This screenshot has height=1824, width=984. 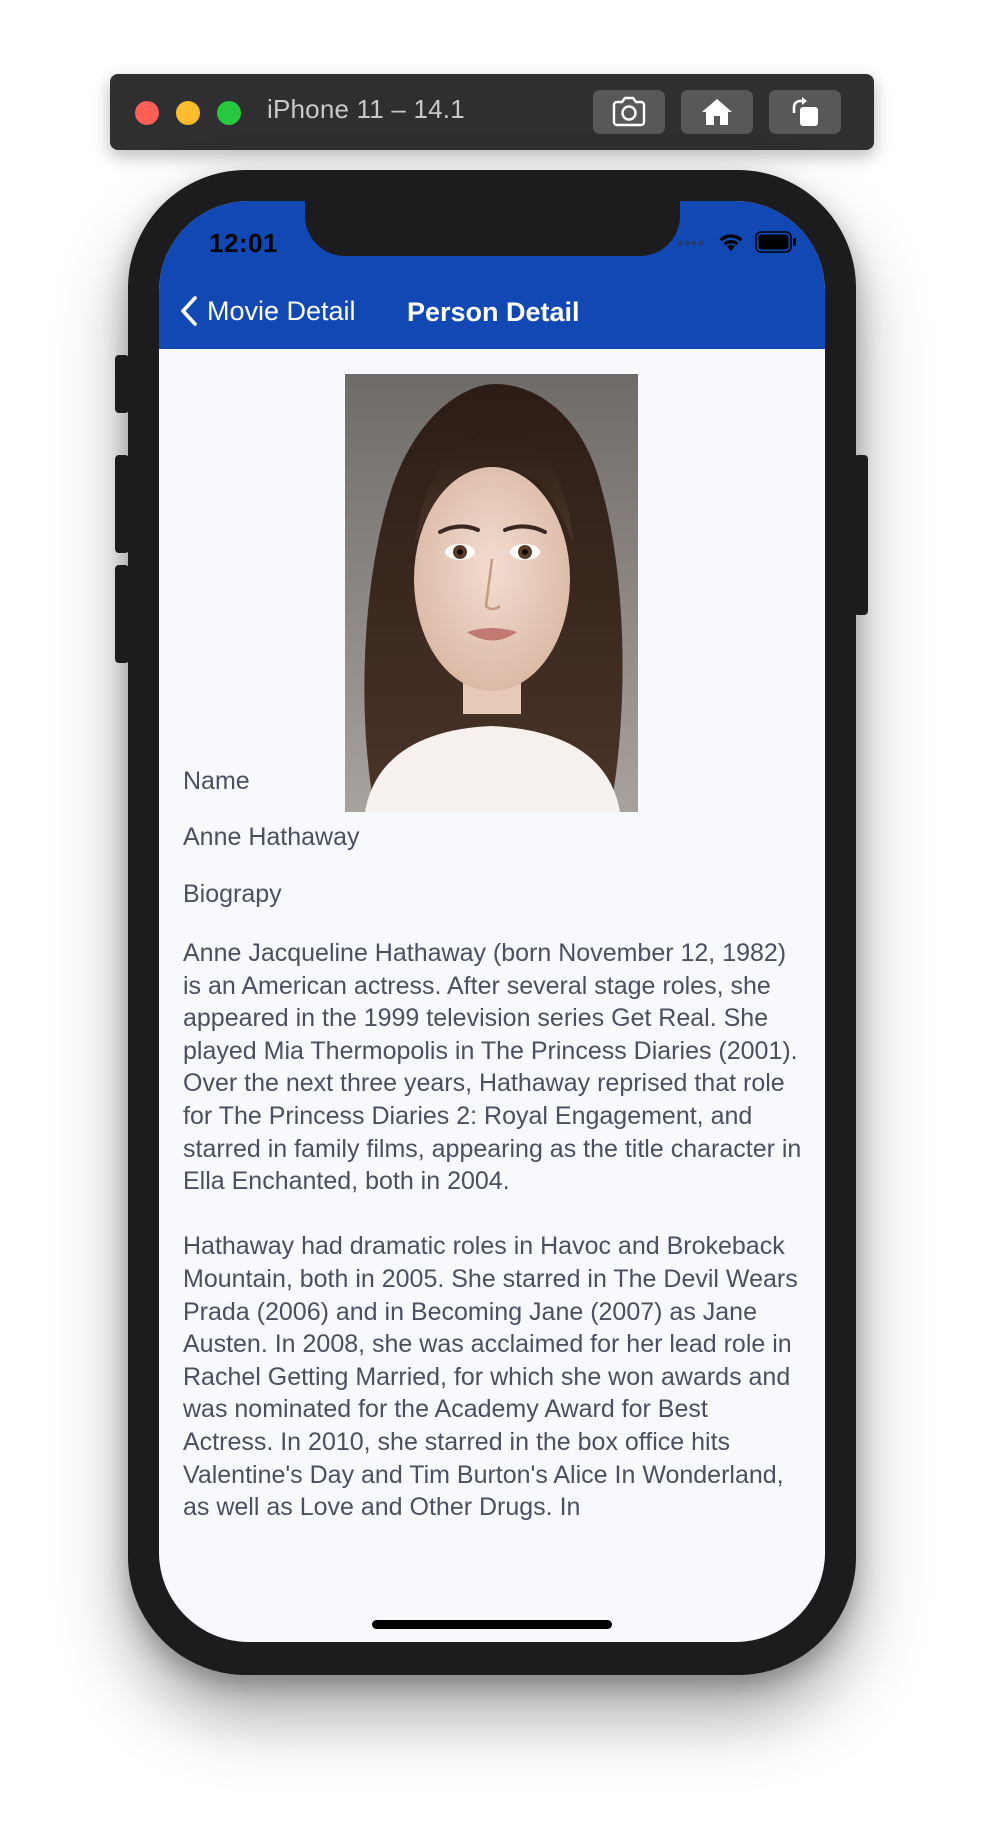 I want to click on biography-label: Biograpy, so click(x=232, y=894).